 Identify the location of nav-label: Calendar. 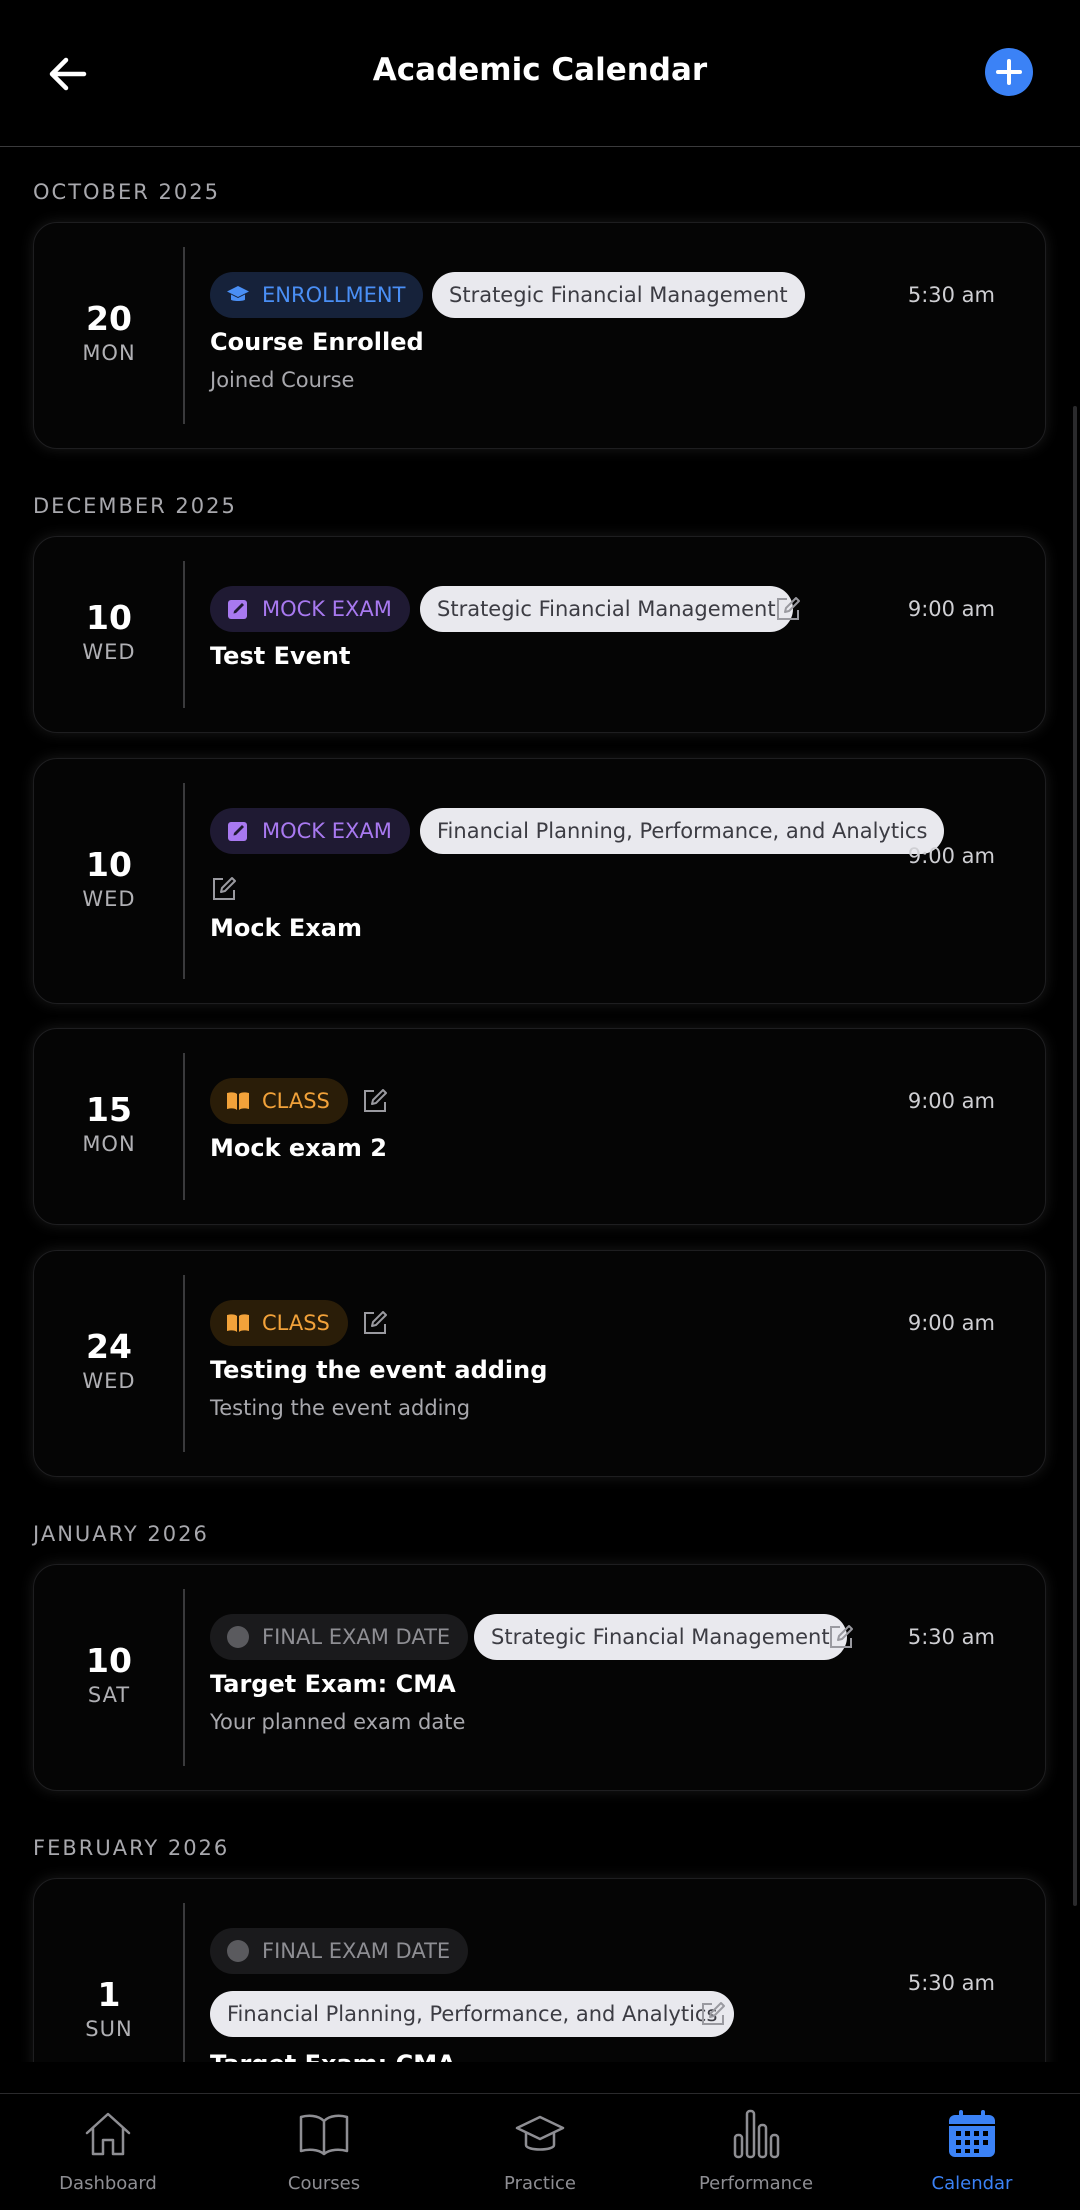
(972, 2183).